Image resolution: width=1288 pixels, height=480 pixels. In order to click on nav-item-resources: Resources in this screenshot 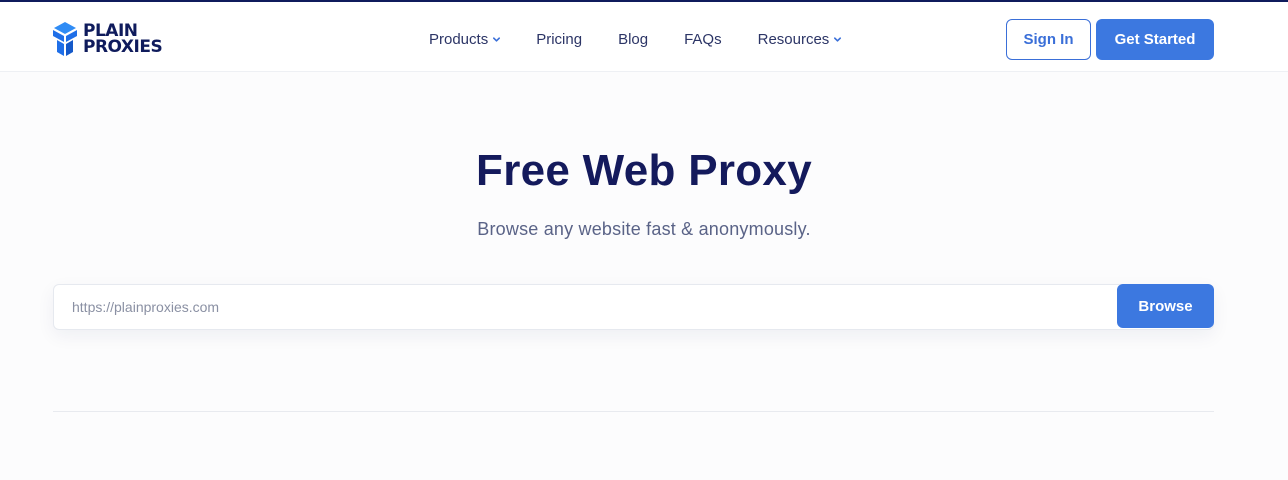, I will do `click(800, 39)`.